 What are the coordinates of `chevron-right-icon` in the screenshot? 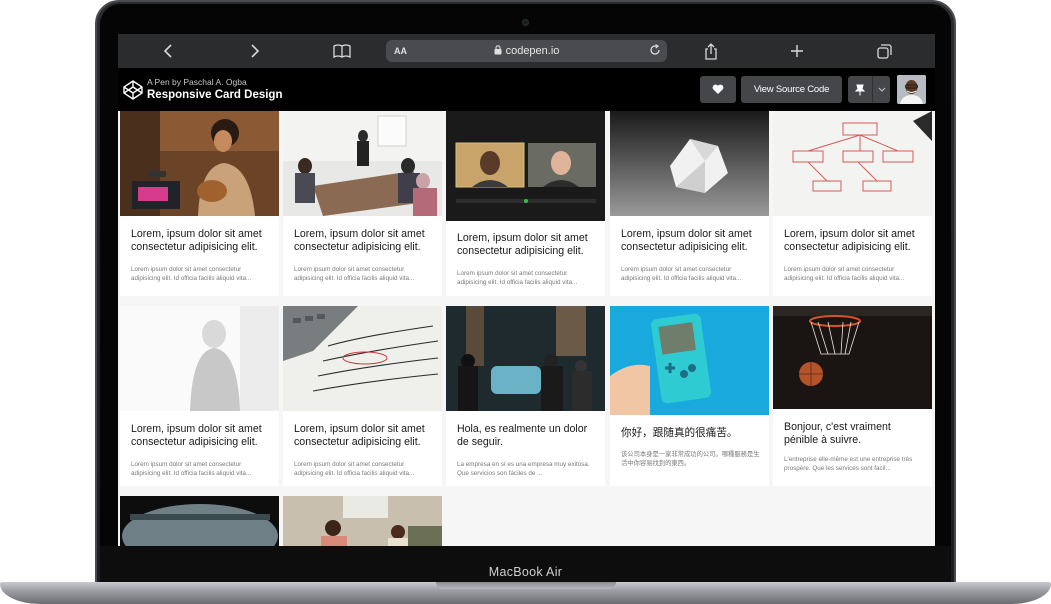 It's located at (255, 51).